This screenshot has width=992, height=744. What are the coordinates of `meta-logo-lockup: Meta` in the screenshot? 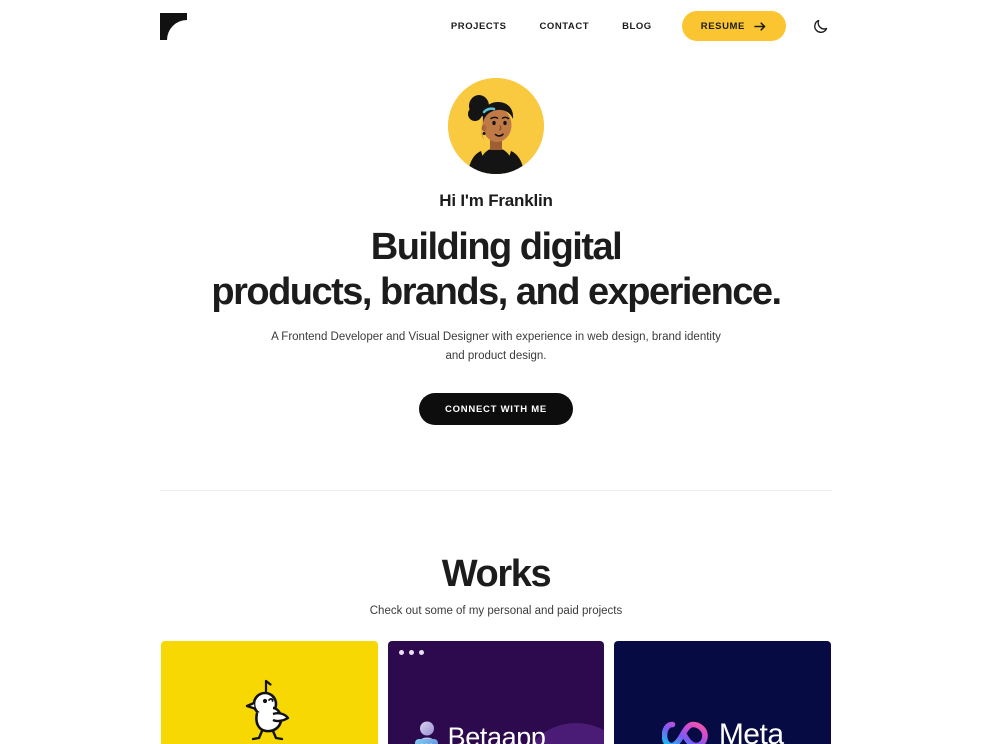 It's located at (722, 731).